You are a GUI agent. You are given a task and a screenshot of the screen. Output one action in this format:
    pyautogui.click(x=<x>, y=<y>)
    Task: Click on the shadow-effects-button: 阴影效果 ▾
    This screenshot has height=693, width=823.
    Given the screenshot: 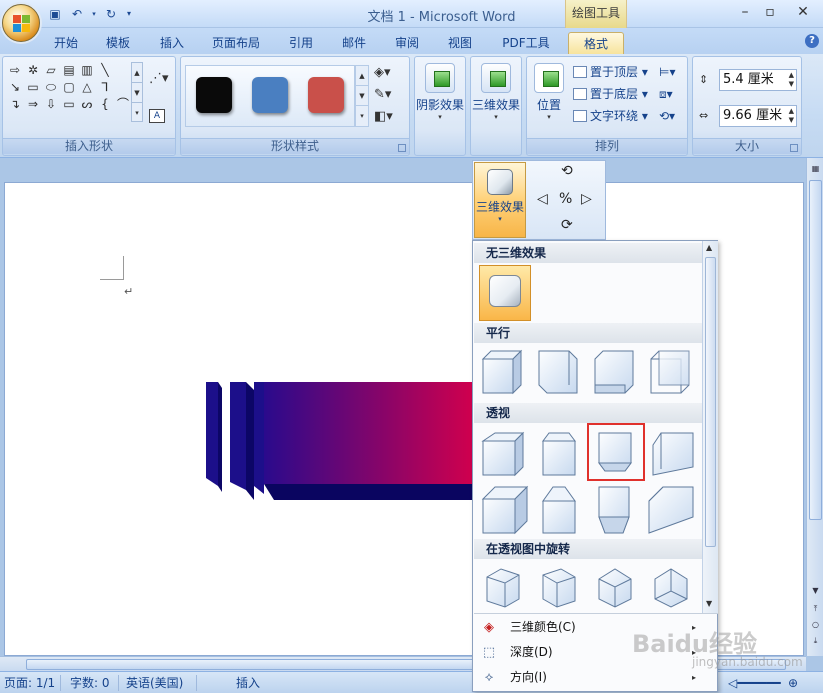 What is the action you would take?
    pyautogui.click(x=440, y=92)
    